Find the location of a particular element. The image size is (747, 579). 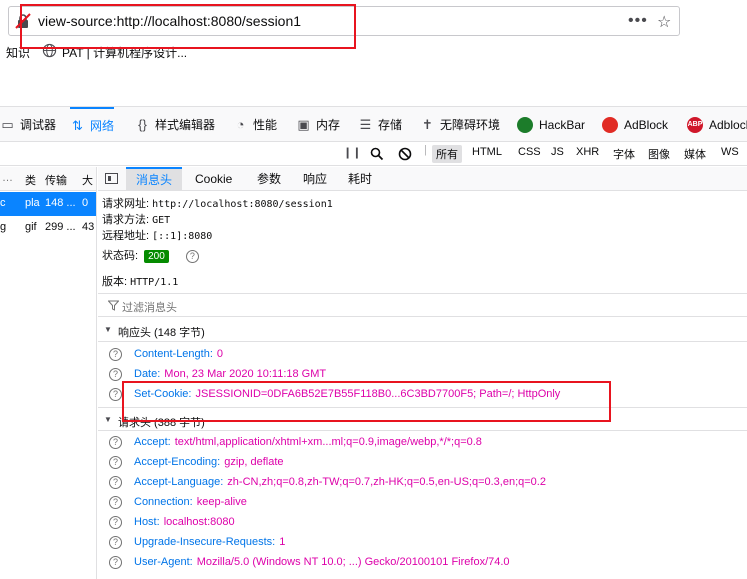

sidebar-toggle-icon is located at coordinates (111, 178).